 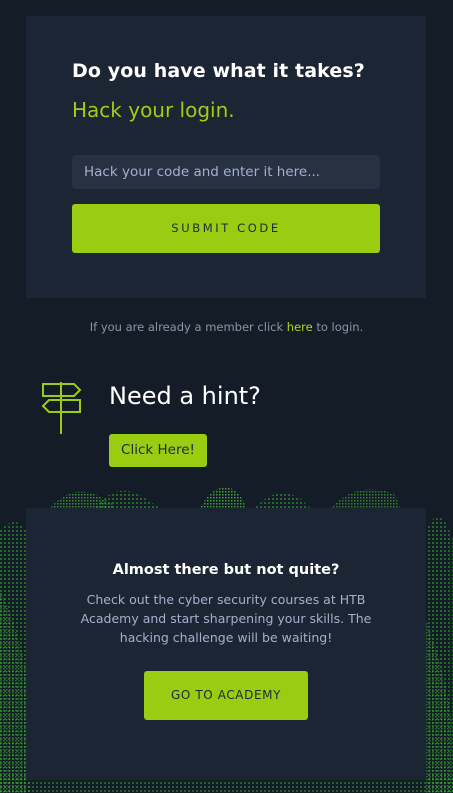 What do you see at coordinates (226, 228) in the screenshot?
I see `submit-code-button: SUBMIT CODE` at bounding box center [226, 228].